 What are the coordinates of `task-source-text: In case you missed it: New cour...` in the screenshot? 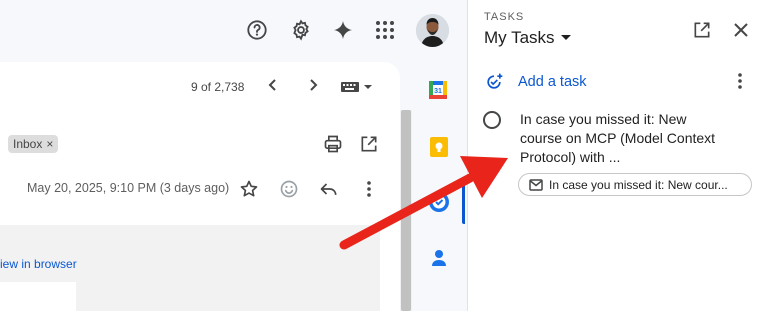 It's located at (638, 184).